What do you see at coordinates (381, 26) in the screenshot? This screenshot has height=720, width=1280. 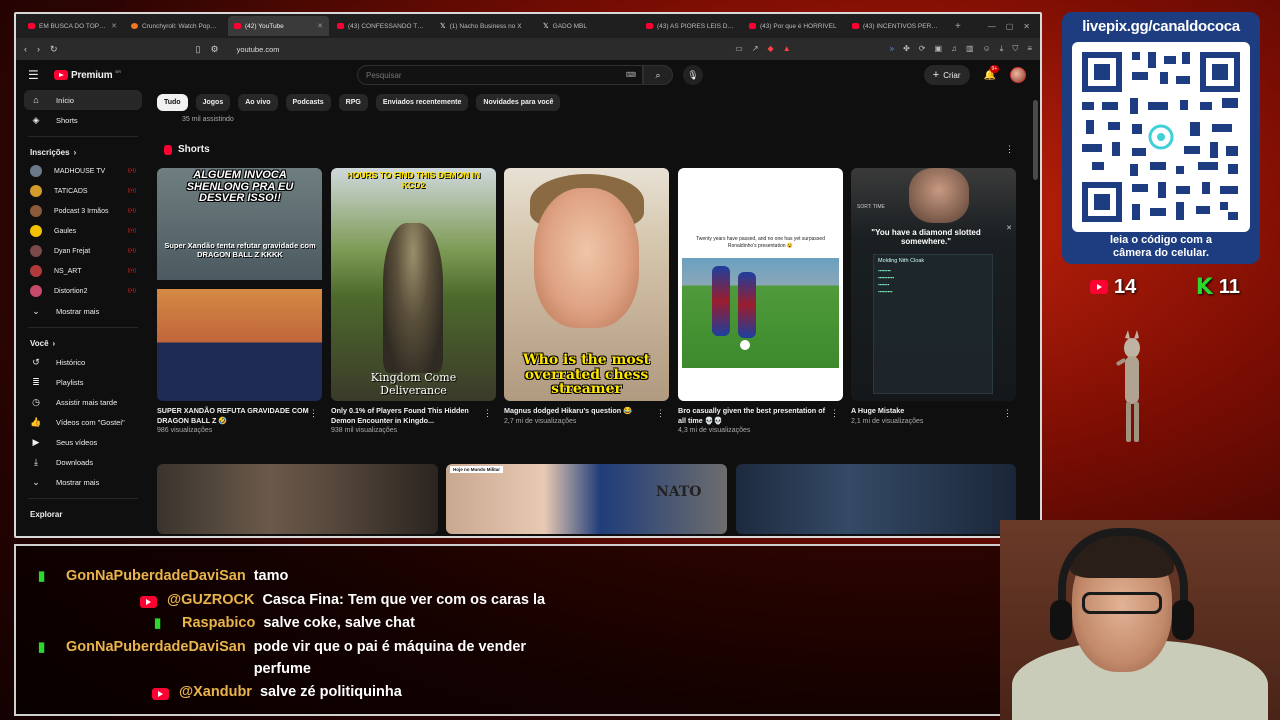 I see `tab-3: (43) CONFESSANDO TOD` at bounding box center [381, 26].